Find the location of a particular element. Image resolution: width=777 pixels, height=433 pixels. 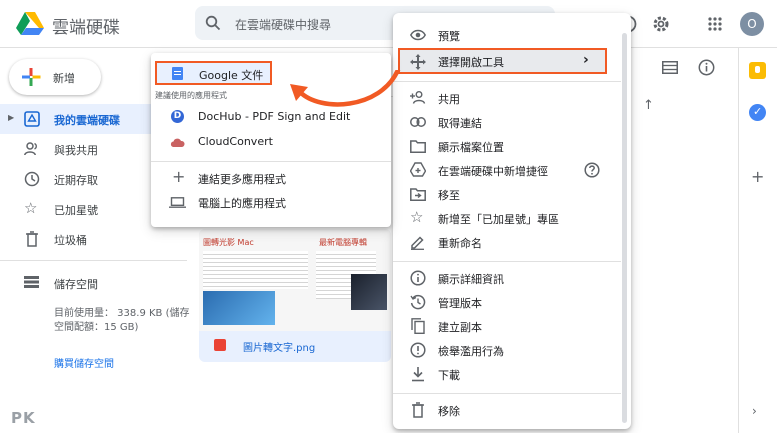

eye-icon is located at coordinates (418, 35).